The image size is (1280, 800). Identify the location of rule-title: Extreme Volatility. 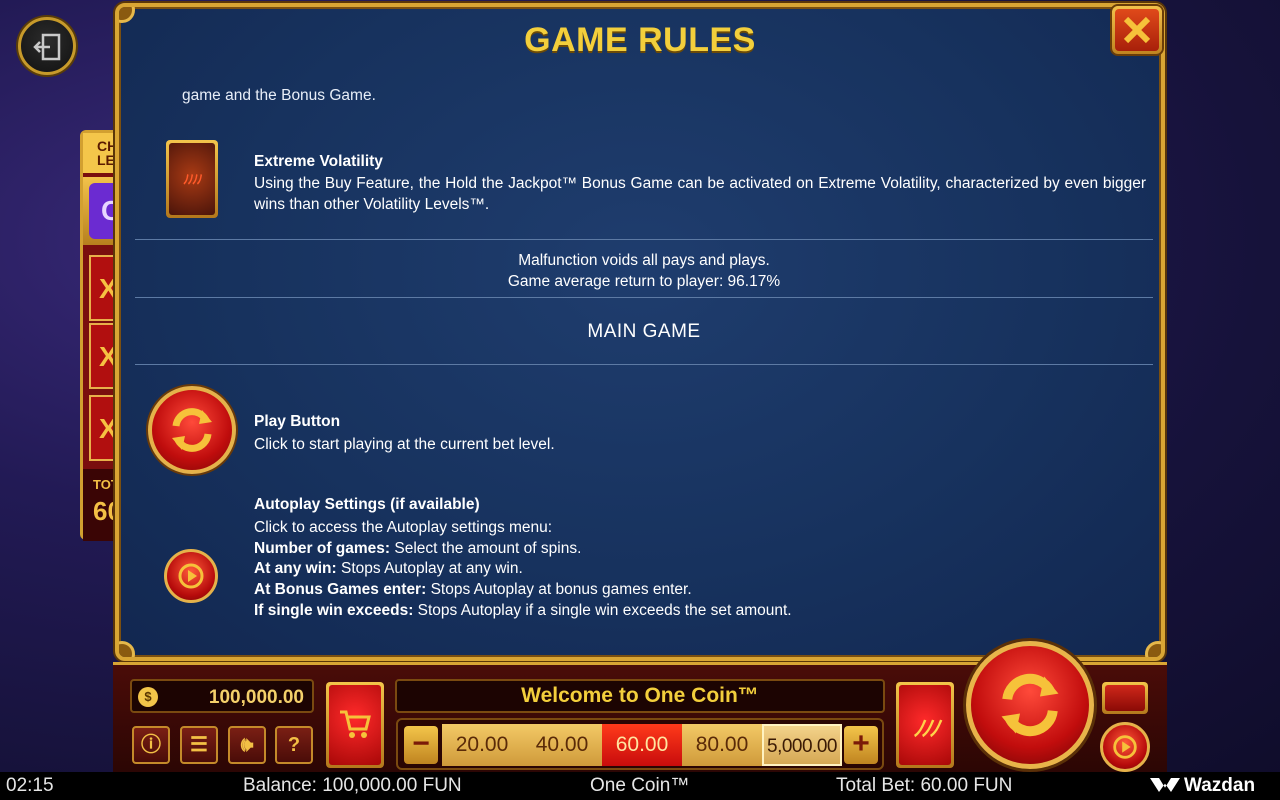
(318, 161).